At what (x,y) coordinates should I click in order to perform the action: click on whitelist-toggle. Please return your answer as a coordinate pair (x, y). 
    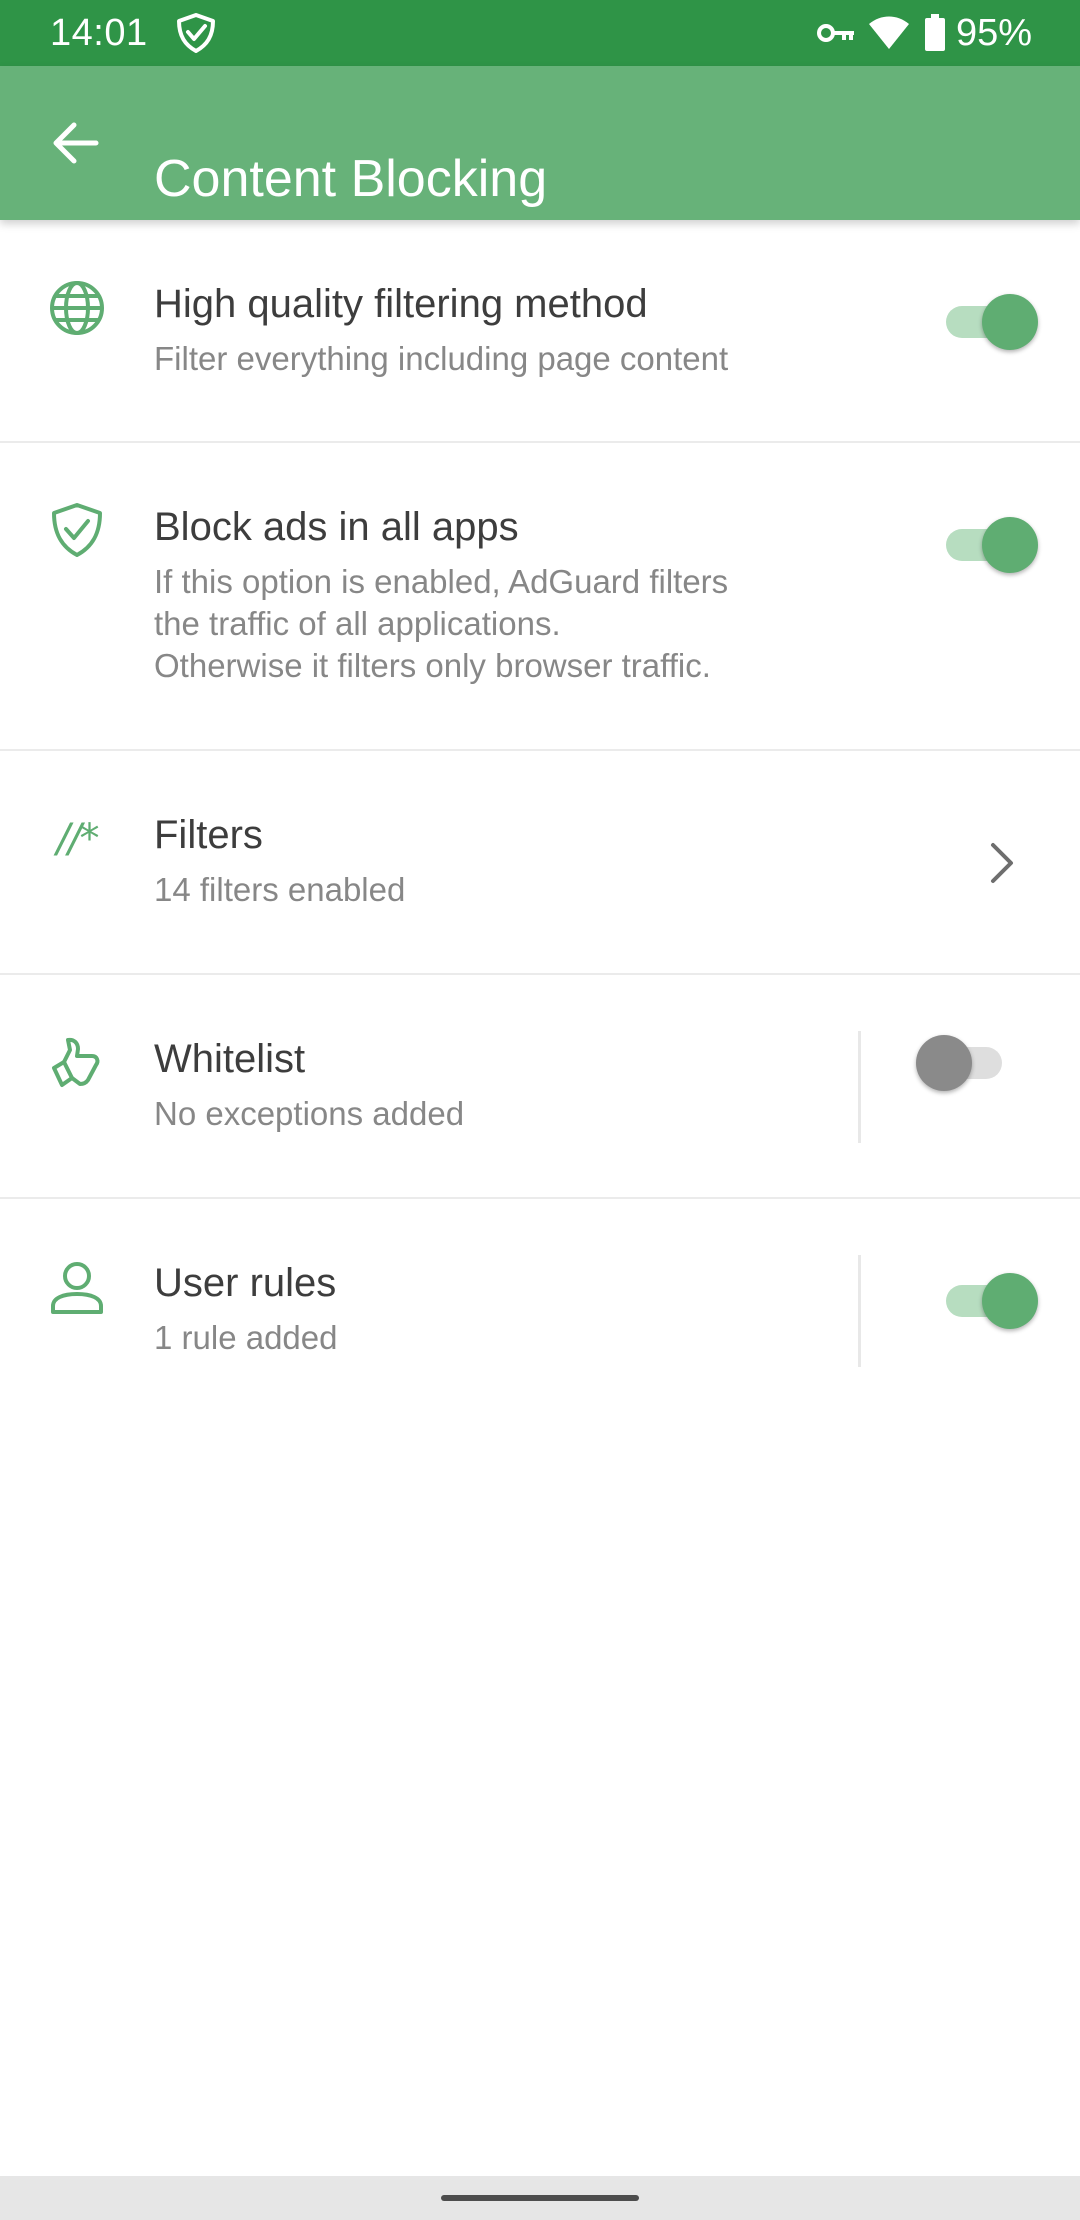
    Looking at the image, I should click on (965, 1060).